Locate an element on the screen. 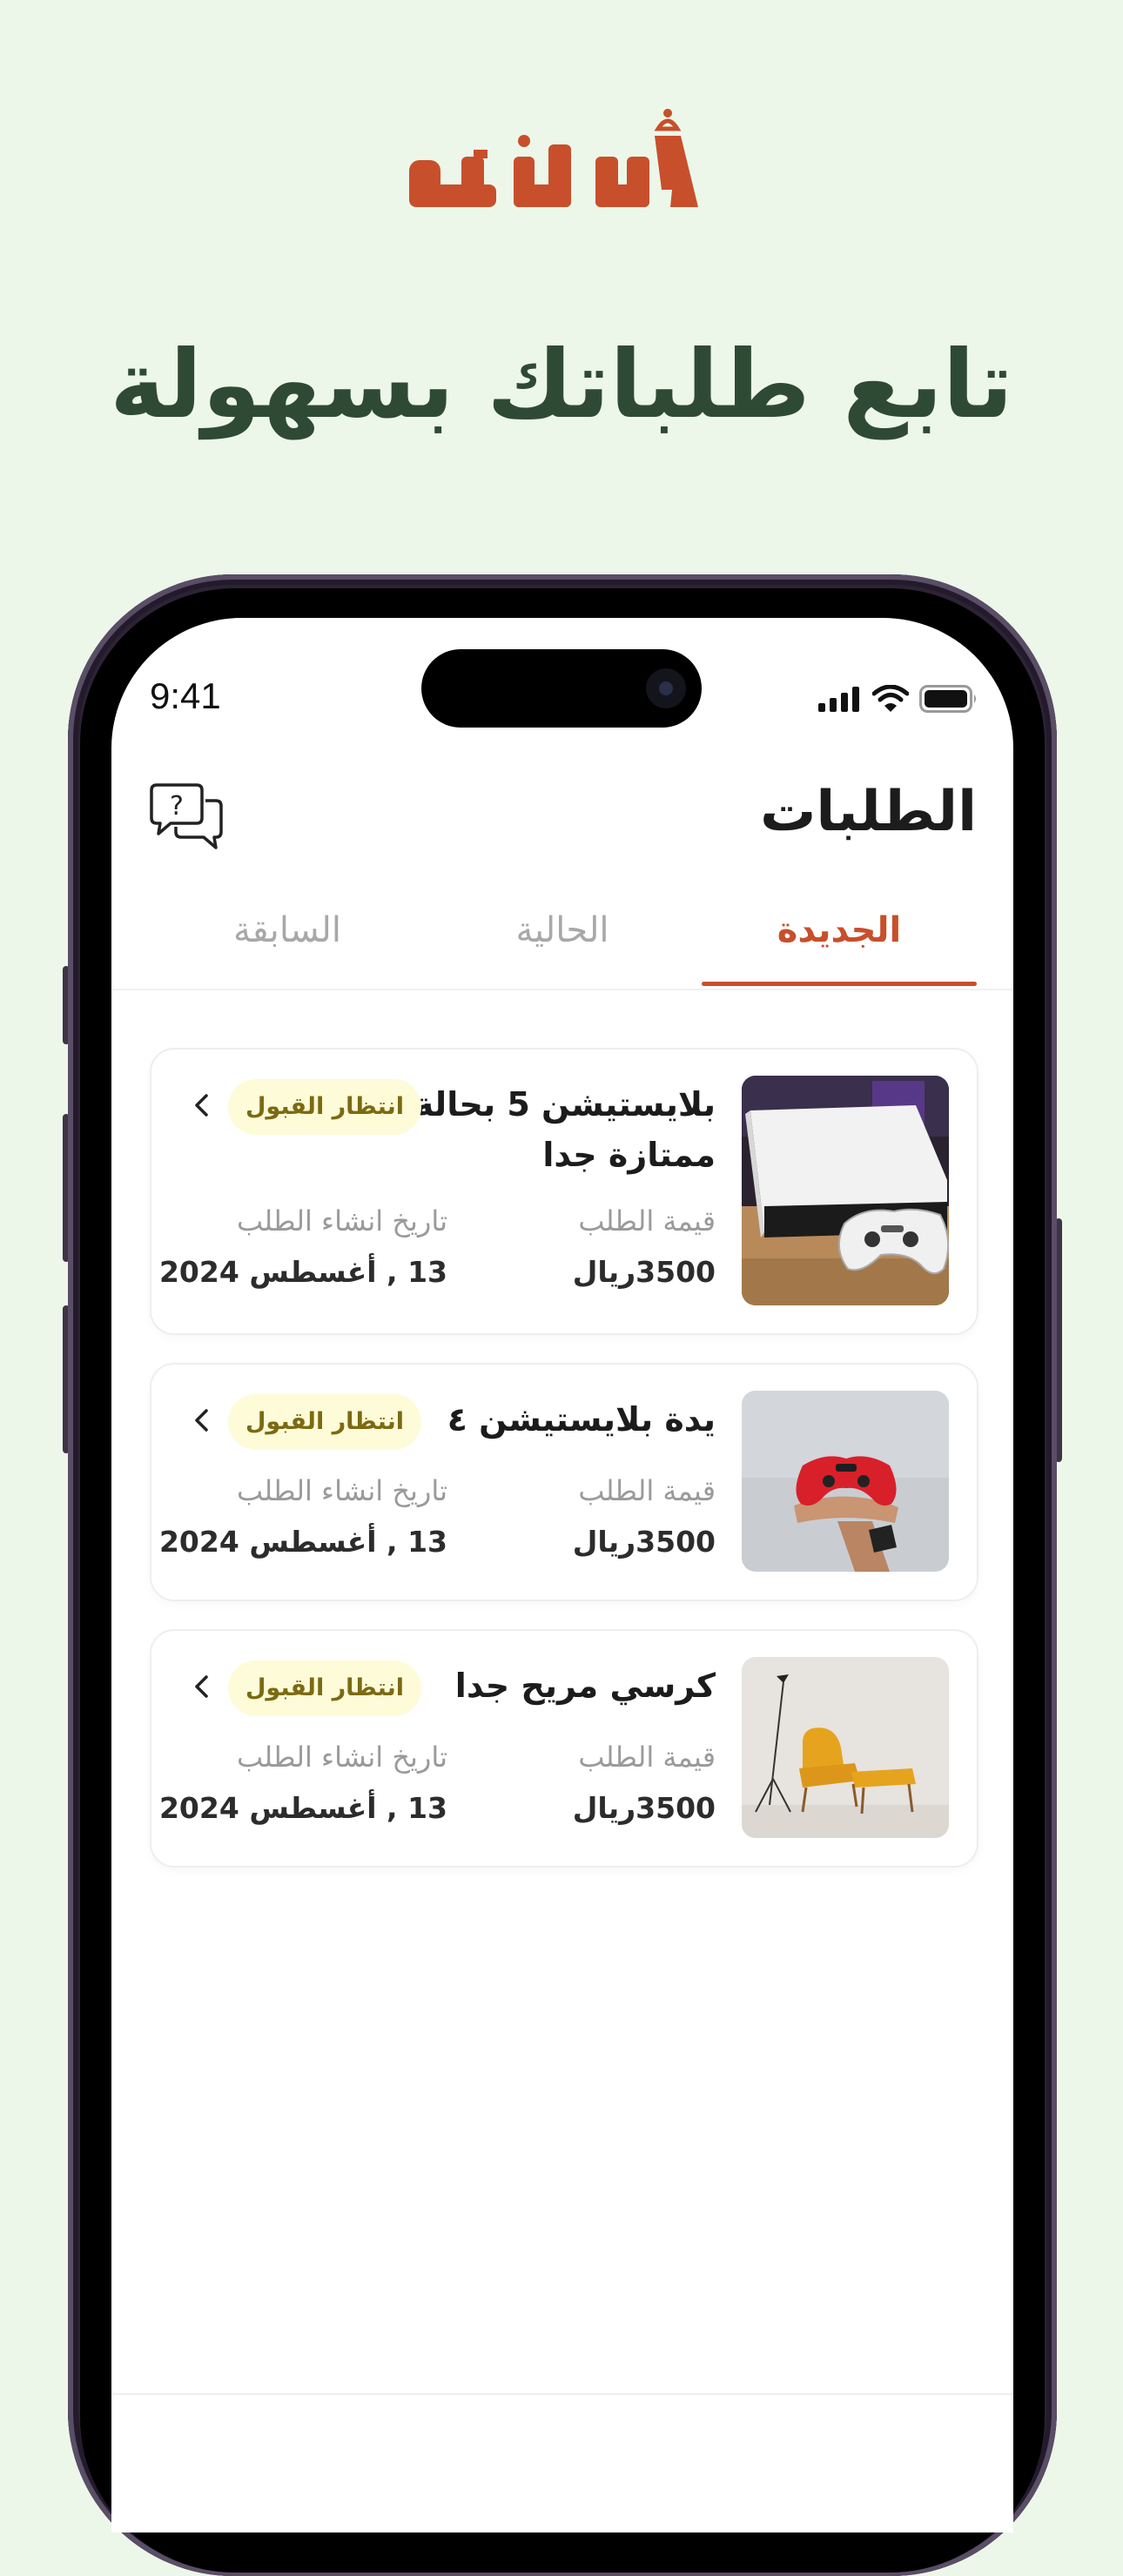 This screenshot has width=1123, height=2576. order-image-armchair is located at coordinates (846, 1747).